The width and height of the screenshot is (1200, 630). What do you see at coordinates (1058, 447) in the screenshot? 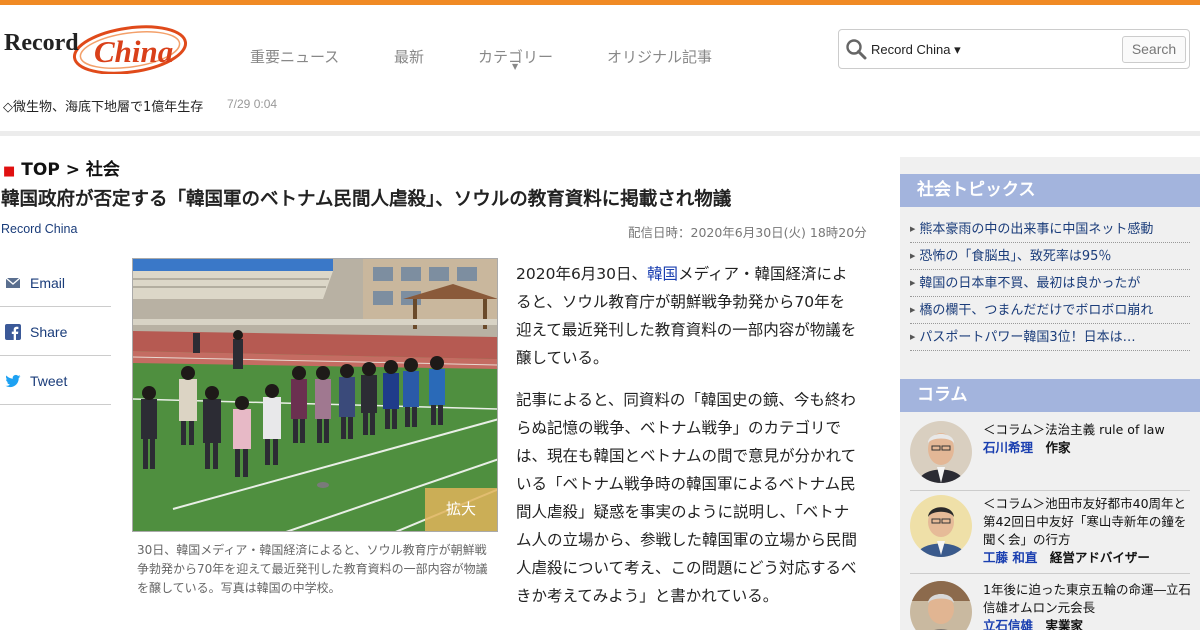
I see `column-role: 作家` at bounding box center [1058, 447].